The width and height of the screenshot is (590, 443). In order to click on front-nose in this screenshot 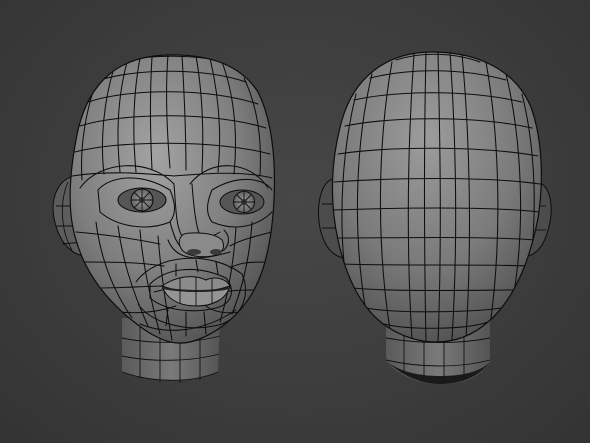, I will do `click(201, 245)`.